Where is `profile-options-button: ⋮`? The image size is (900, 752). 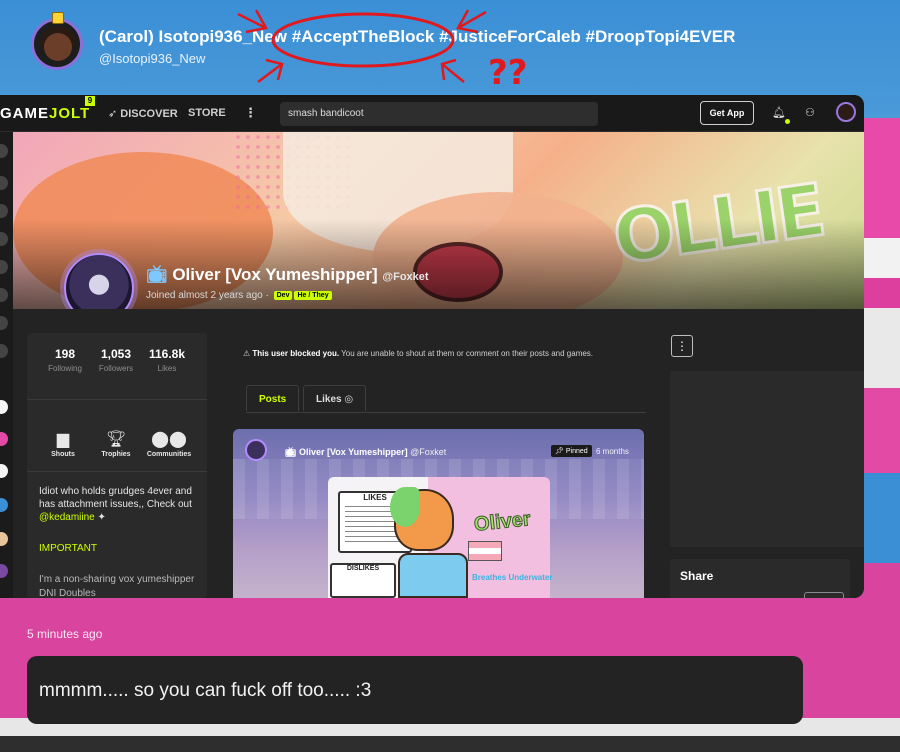
profile-options-button: ⋮ is located at coordinates (682, 346).